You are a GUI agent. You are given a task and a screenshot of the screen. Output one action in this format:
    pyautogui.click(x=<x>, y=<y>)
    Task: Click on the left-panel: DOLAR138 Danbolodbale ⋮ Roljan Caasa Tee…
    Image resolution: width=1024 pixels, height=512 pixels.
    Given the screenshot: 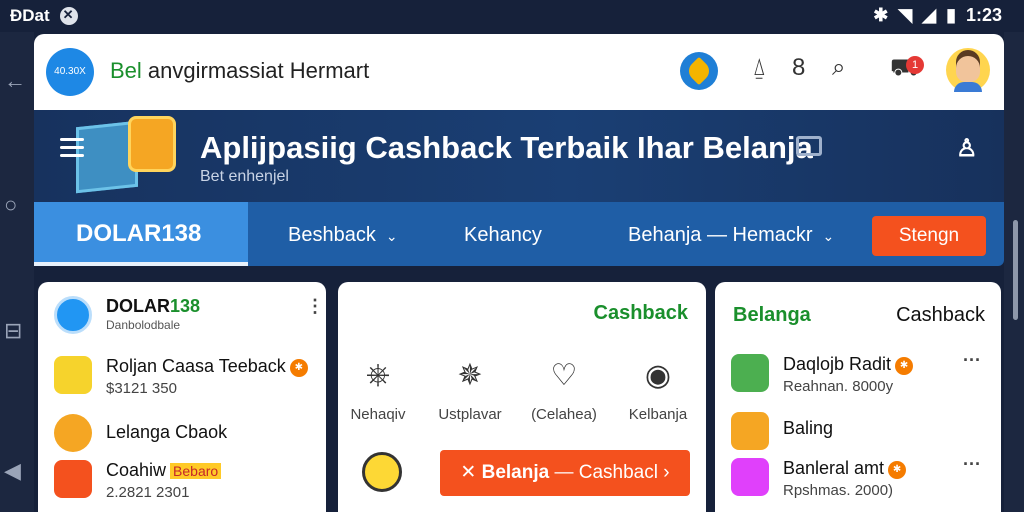 What is the action you would take?
    pyautogui.click(x=182, y=397)
    